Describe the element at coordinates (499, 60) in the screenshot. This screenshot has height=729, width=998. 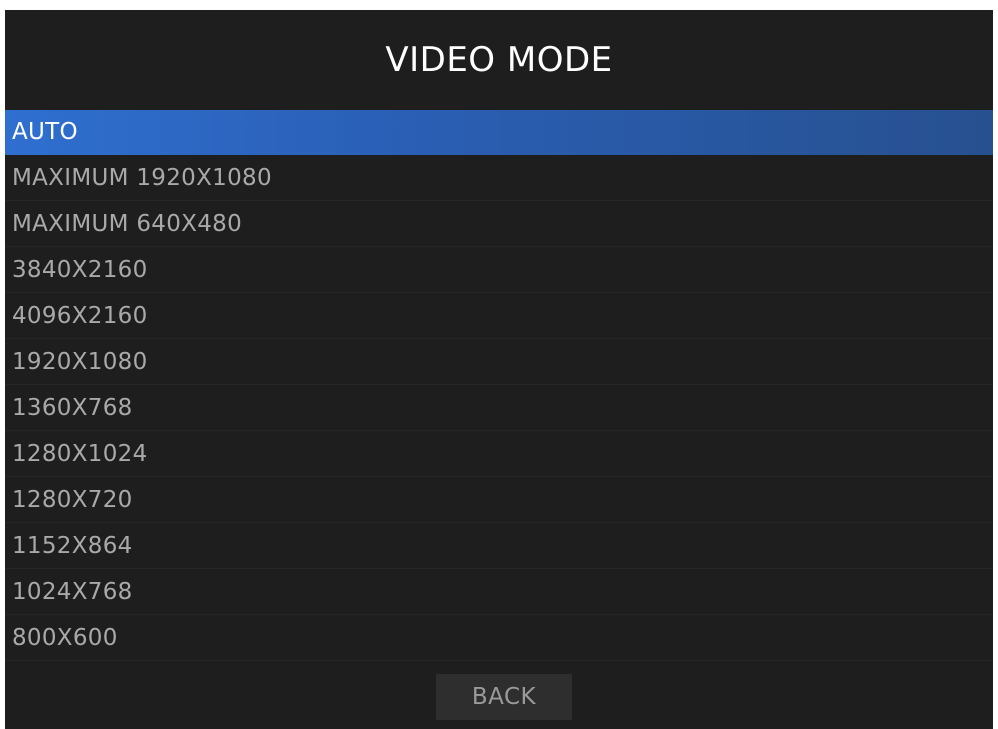
I see `page-title: VIDEO MODE` at that location.